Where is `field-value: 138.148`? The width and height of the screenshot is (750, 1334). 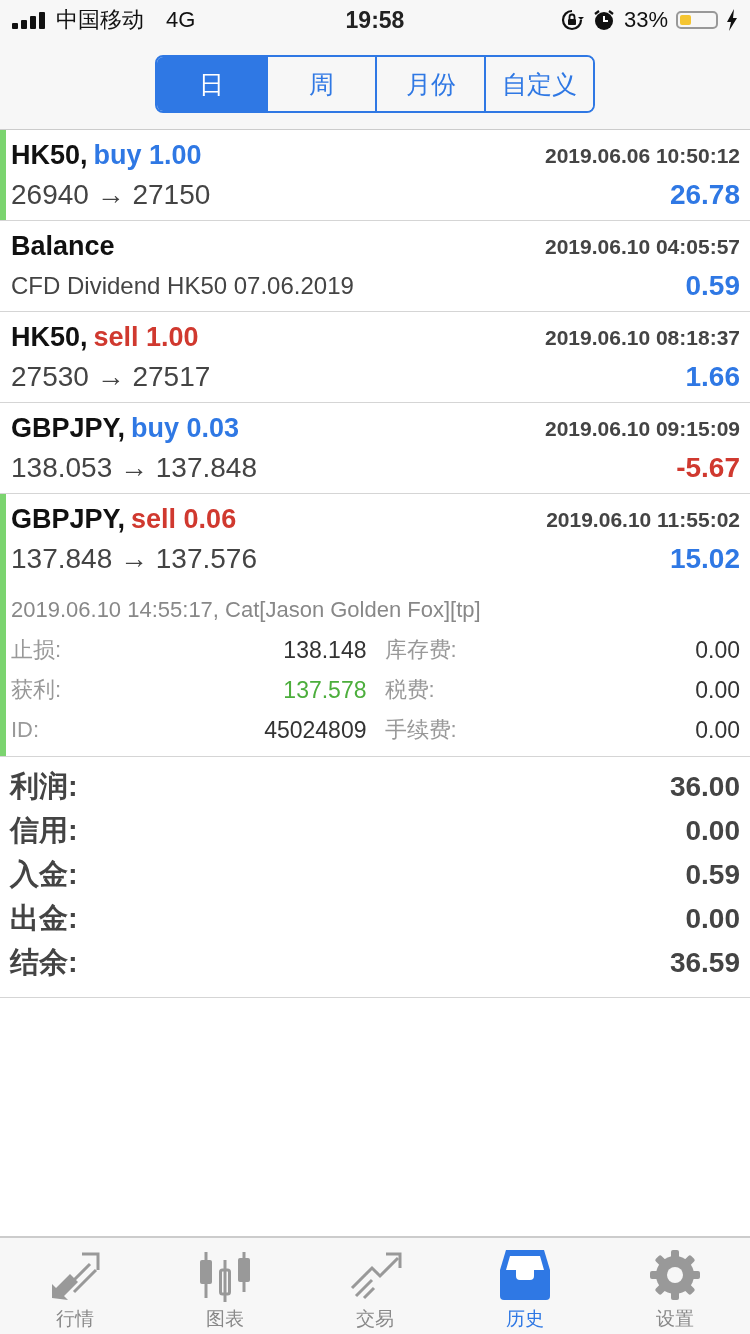 field-value: 138.148 is located at coordinates (325, 650).